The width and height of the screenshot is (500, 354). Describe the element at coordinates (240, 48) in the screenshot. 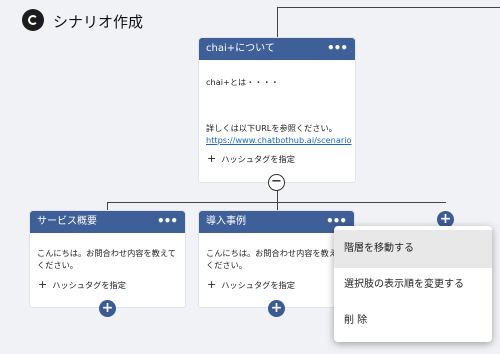

I see `card-title: chai+について` at that location.